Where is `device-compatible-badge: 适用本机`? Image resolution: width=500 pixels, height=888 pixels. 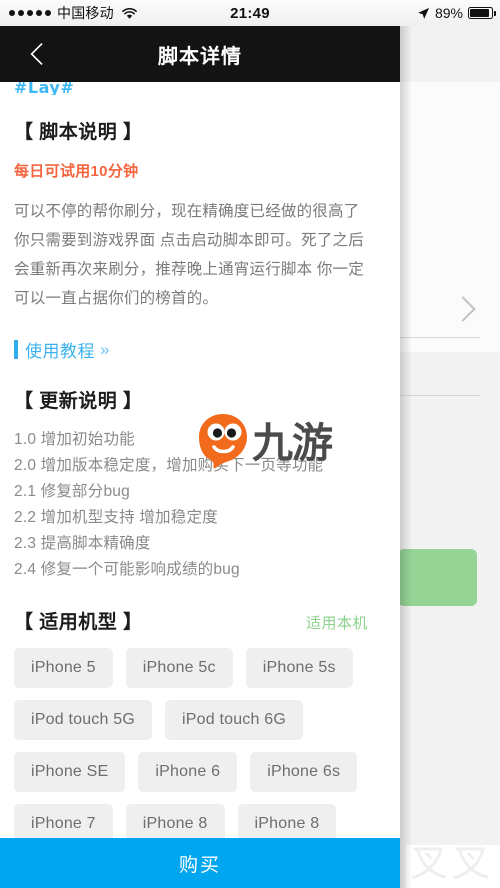 device-compatible-badge: 适用本机 is located at coordinates (336, 623).